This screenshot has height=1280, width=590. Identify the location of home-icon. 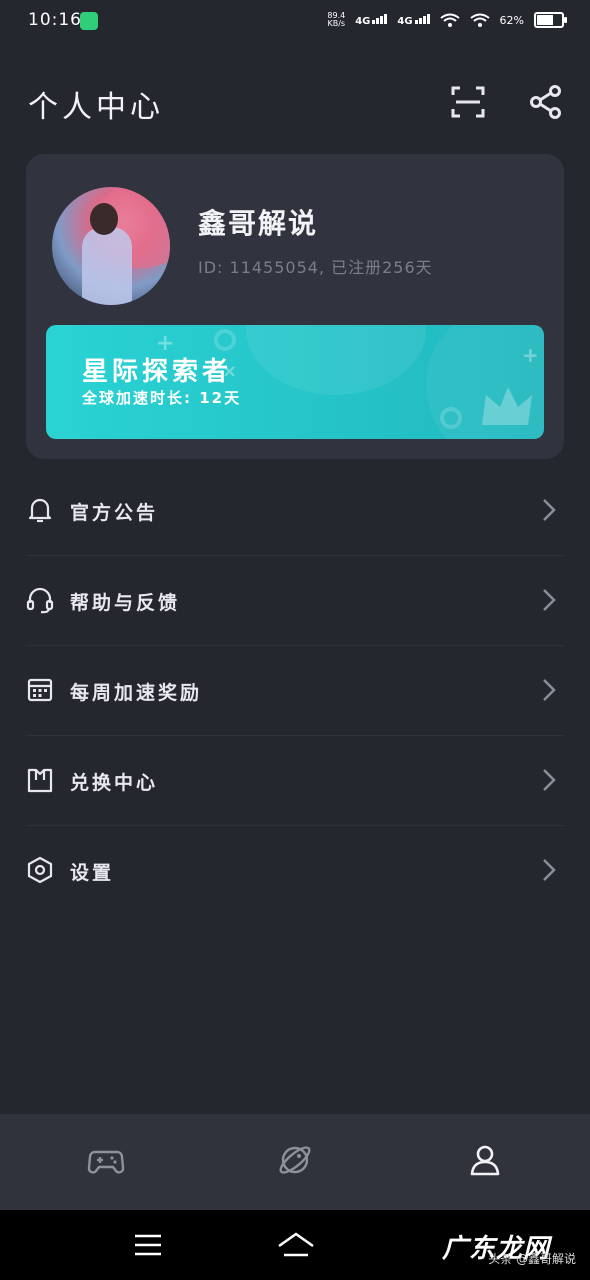
(296, 1245).